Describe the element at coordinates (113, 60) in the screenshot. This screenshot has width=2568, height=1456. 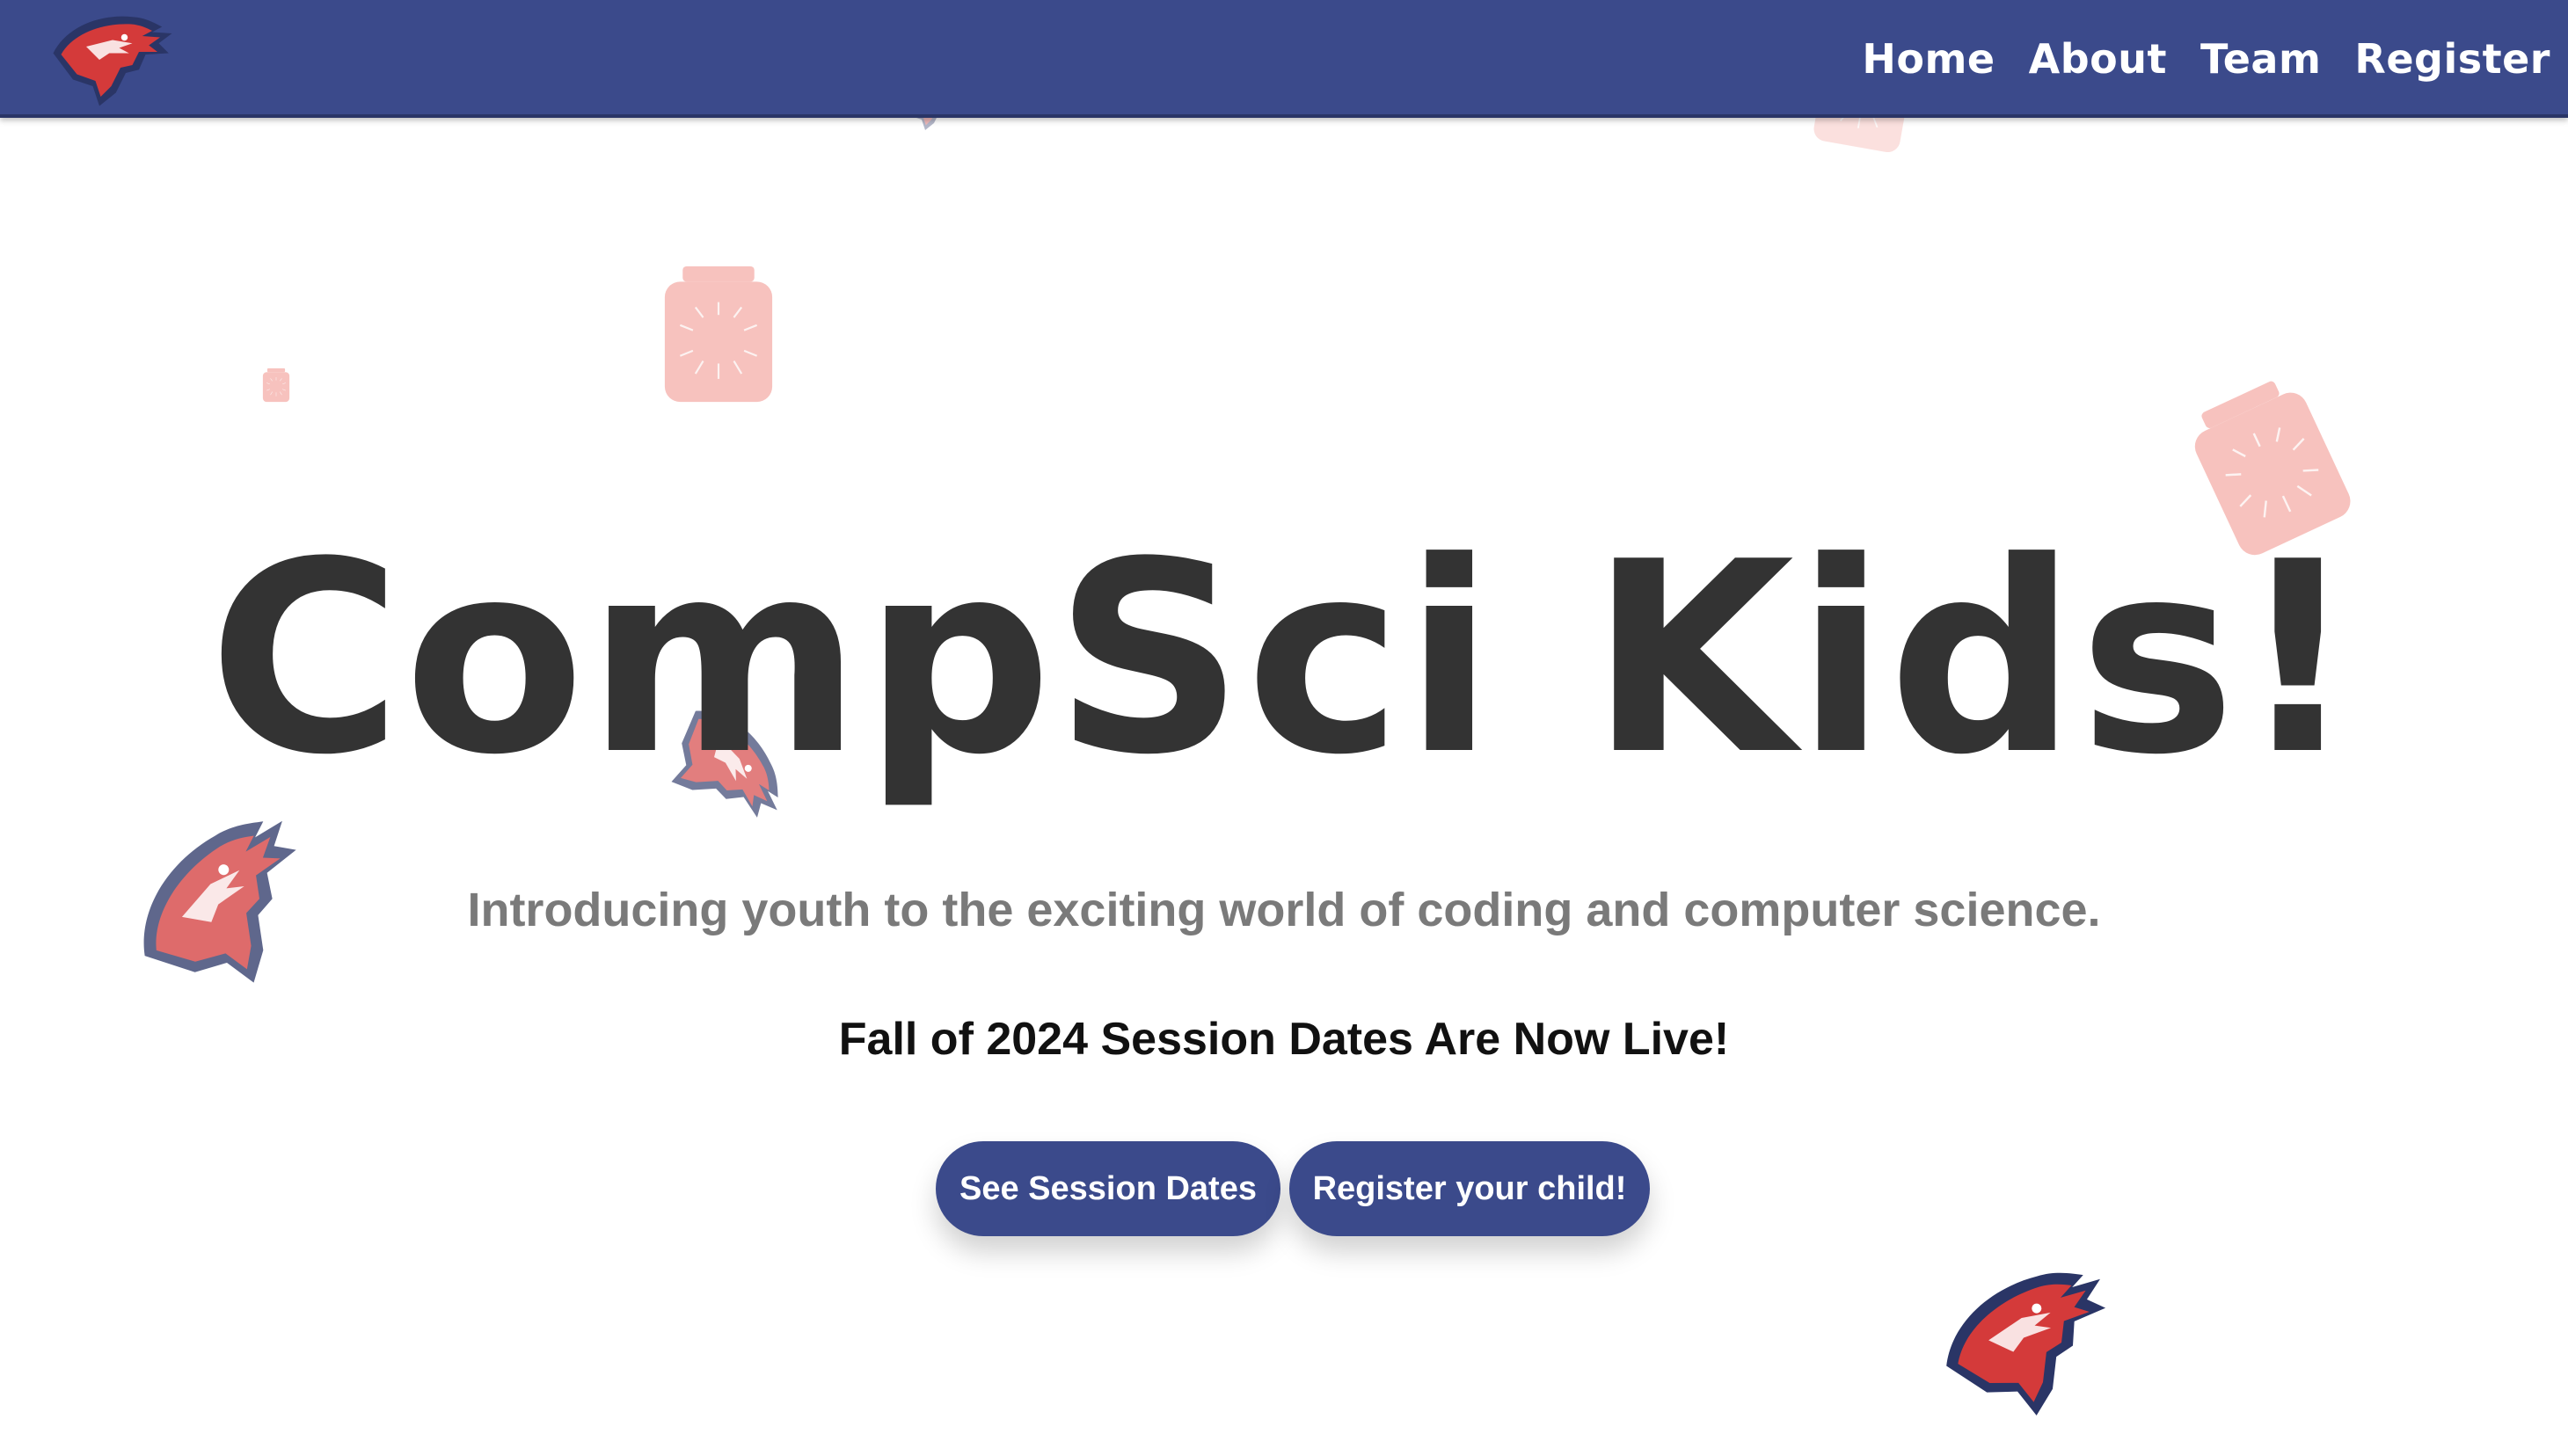
I see `wildcat-logo-icon` at that location.